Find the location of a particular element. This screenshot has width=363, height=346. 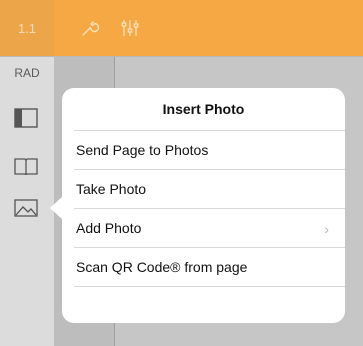

menu-item-send-page-to-photos: Send Page to Photos is located at coordinates (203, 150).